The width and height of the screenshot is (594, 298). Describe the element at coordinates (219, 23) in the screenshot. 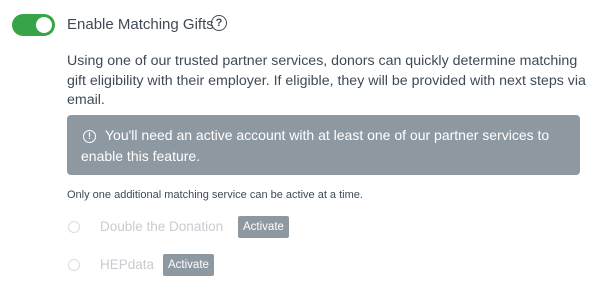

I see `question-circle-icon: ?` at that location.